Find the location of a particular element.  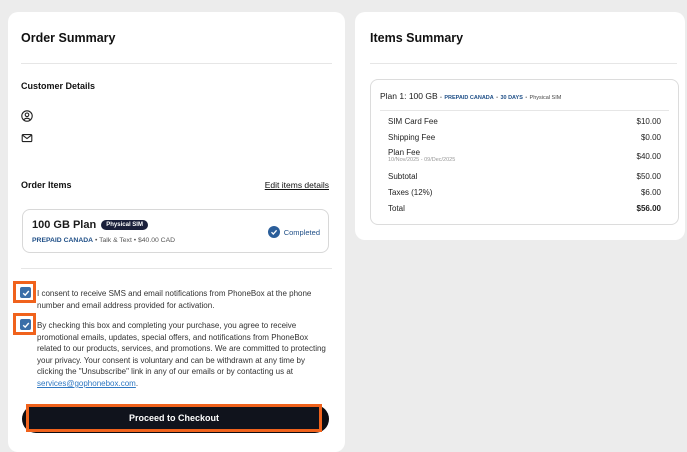

support-email-link: services@gophonebox.com is located at coordinates (86, 383).